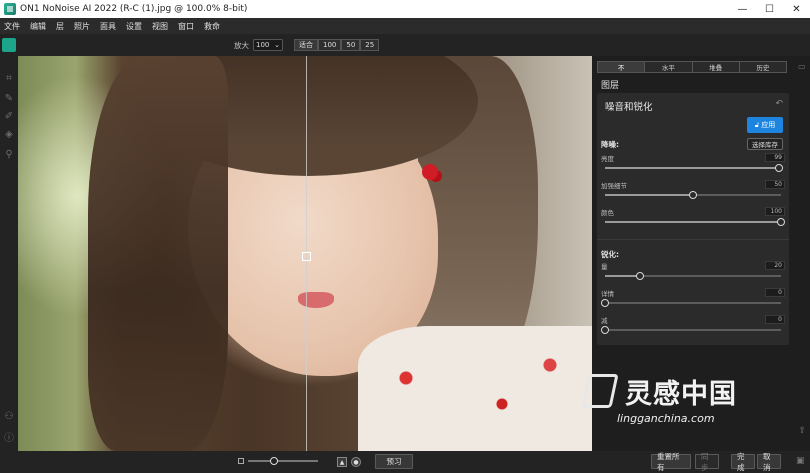  I want to click on panel-menu-icon: ▭, so click(803, 67).